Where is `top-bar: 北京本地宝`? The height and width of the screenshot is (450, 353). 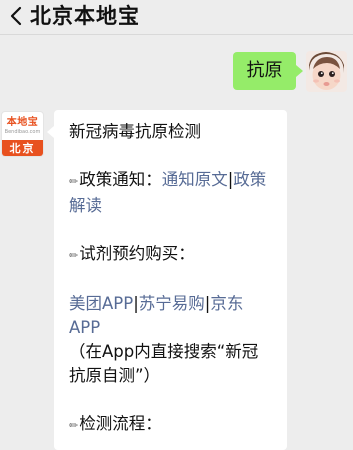
top-bar: 北京本地宝 is located at coordinates (176, 17).